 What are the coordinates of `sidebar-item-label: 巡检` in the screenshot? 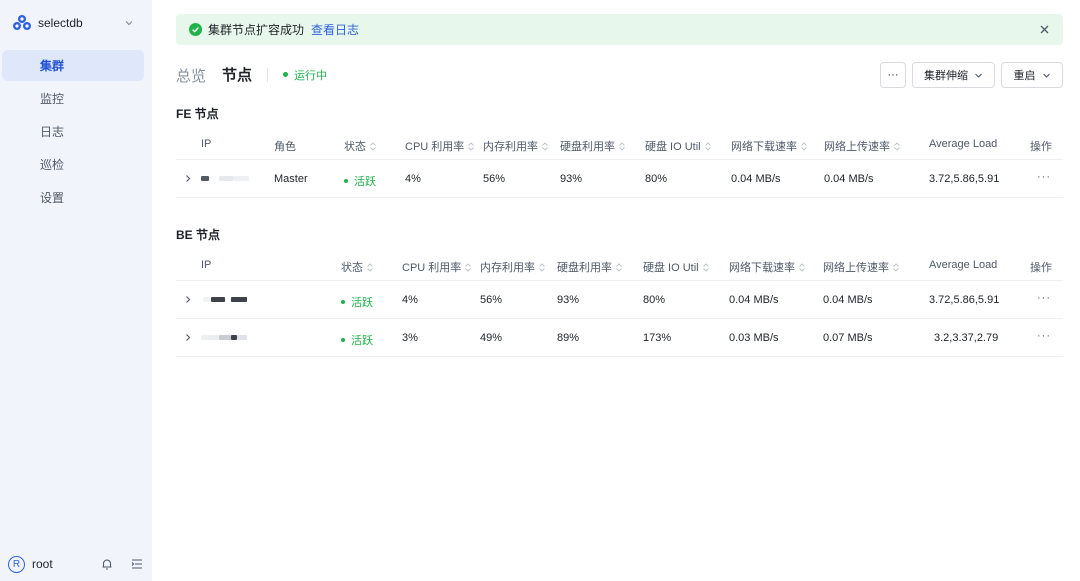 It's located at (52, 165).